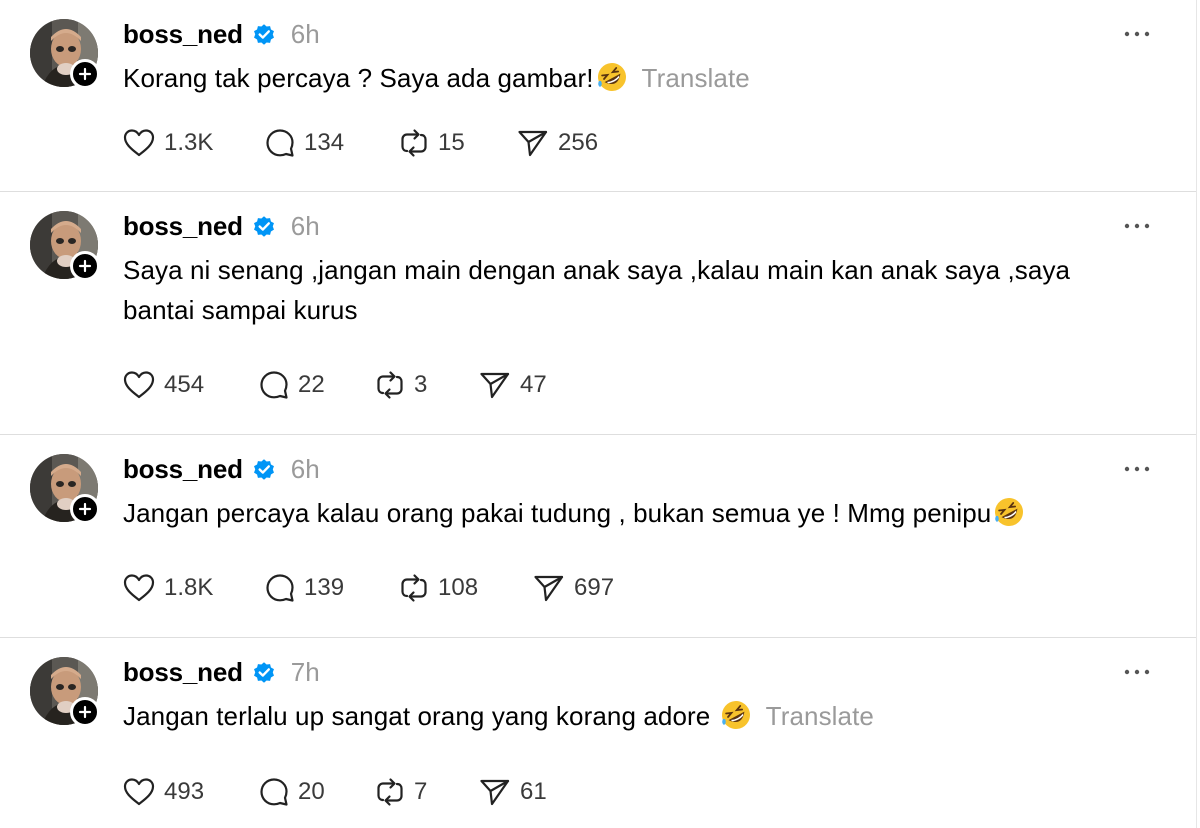 The height and width of the screenshot is (828, 1200). What do you see at coordinates (557, 143) in the screenshot?
I see `share-button: 256` at bounding box center [557, 143].